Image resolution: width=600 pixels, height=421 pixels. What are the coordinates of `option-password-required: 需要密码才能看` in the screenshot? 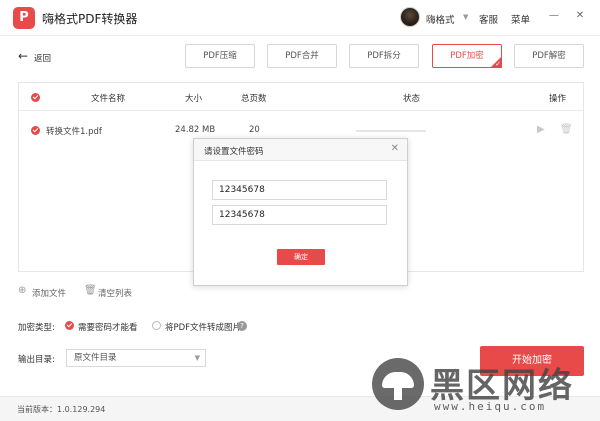 It's located at (108, 327).